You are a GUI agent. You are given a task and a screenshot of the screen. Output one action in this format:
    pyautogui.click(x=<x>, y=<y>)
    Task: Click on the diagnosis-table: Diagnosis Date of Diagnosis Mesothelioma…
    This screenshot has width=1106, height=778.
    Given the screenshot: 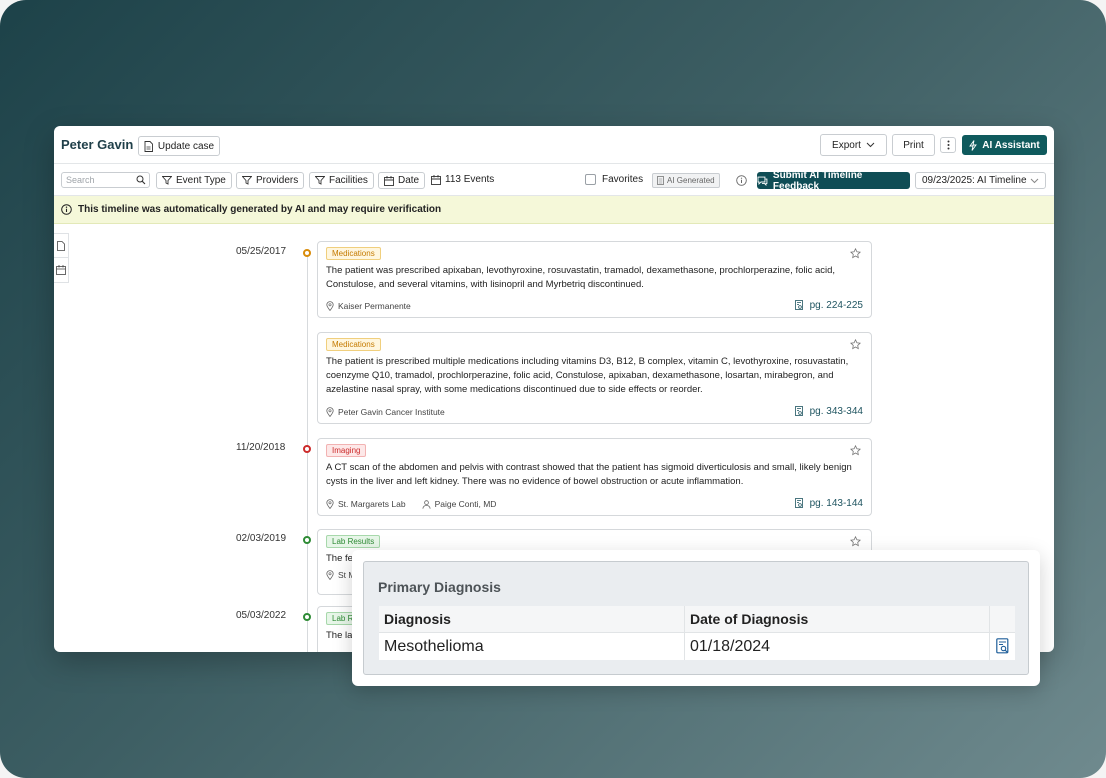 What is the action you would take?
    pyautogui.click(x=697, y=633)
    